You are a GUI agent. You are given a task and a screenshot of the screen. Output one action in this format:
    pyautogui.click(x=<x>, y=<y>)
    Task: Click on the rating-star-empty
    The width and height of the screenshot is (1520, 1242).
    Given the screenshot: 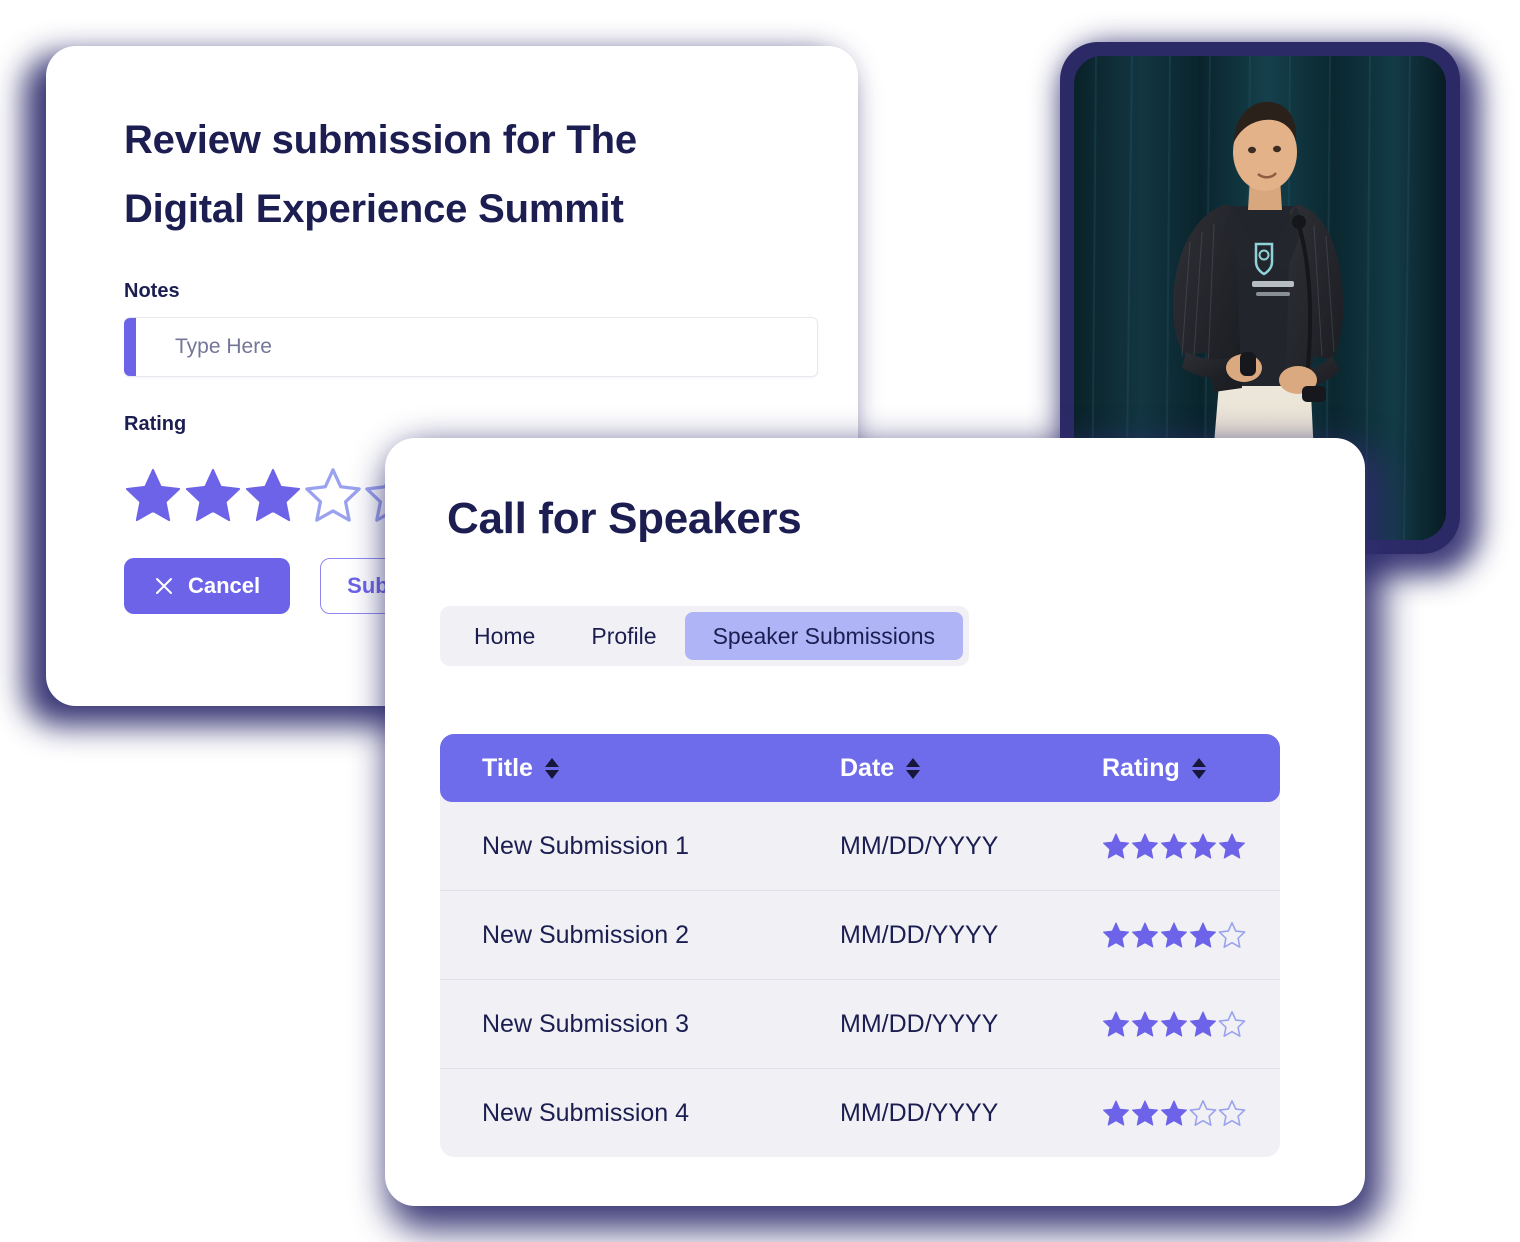 What is the action you would take?
    pyautogui.click(x=333, y=495)
    